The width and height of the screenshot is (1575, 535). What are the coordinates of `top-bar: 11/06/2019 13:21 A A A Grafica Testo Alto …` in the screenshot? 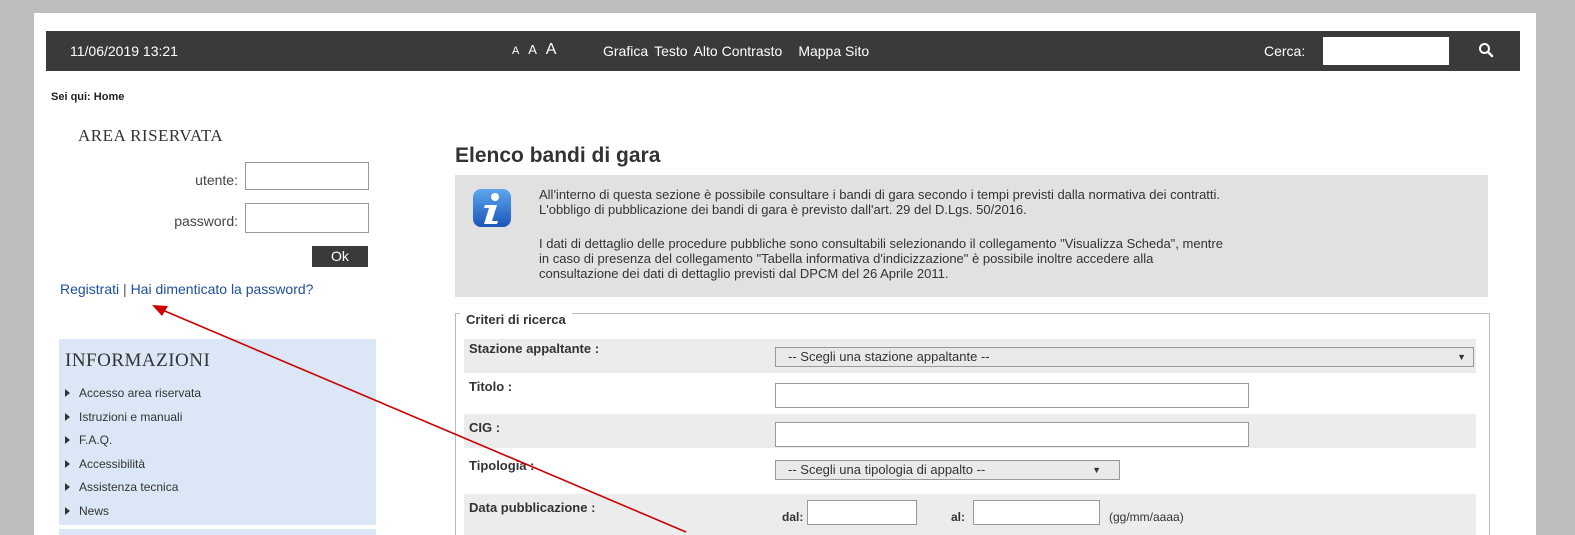 It's located at (783, 51).